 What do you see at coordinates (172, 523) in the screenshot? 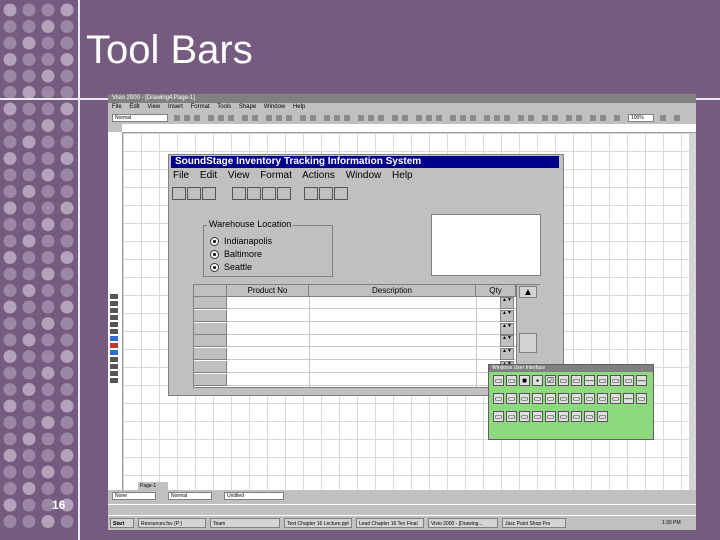
I see `taskbar-item: Resources.fsv (P:)` at bounding box center [172, 523].